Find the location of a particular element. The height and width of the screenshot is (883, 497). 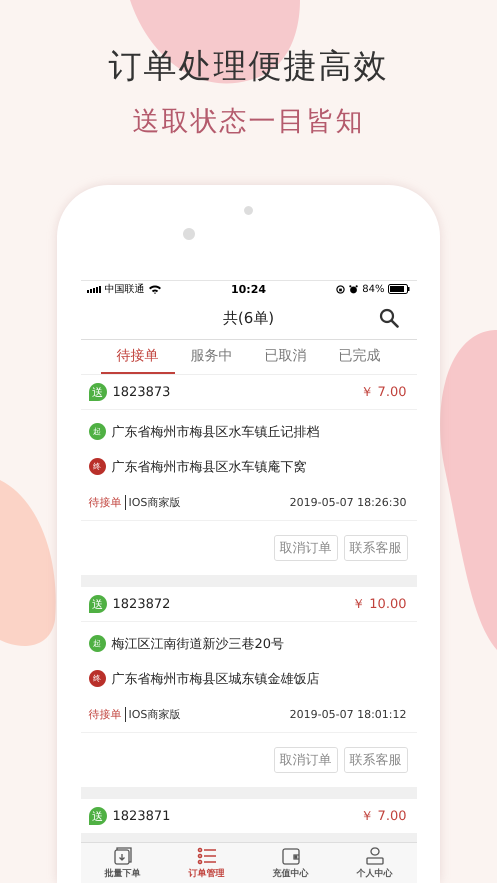

dropoff-address: 广东省梅州市梅县区水车镇庵下窝 is located at coordinates (209, 467).